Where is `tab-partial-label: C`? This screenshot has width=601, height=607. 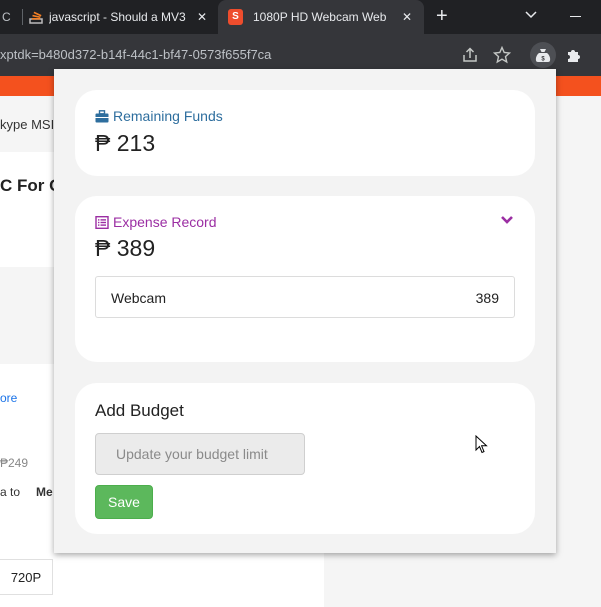 tab-partial-label: C is located at coordinates (6, 17).